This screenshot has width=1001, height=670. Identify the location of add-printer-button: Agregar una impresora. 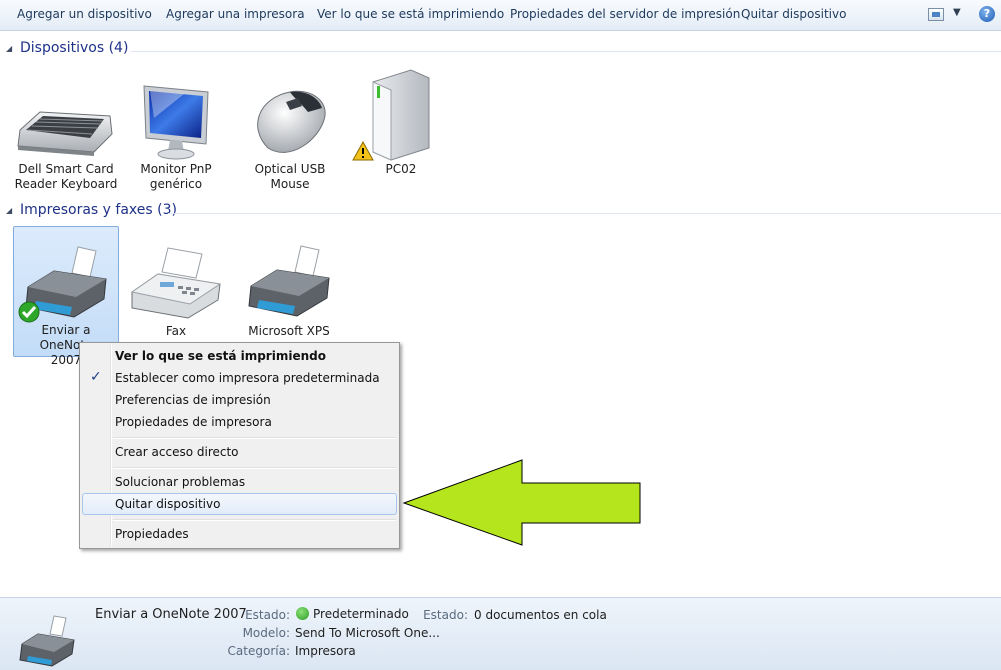
(235, 14).